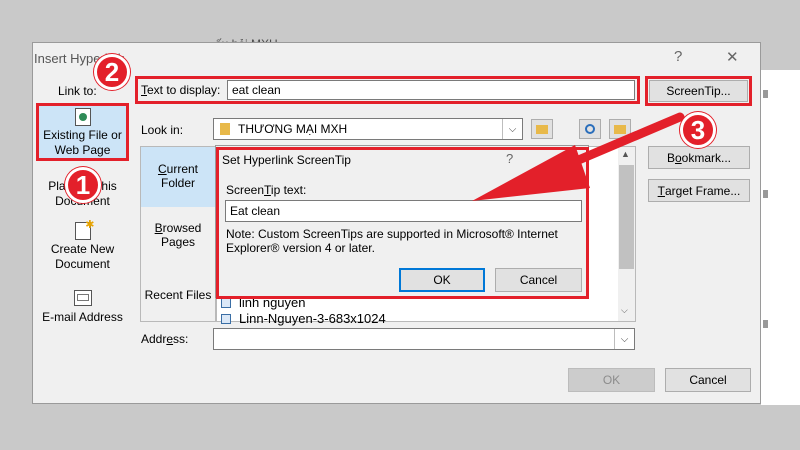 The width and height of the screenshot is (800, 450). I want to click on step-3-badge: 3, so click(698, 130).